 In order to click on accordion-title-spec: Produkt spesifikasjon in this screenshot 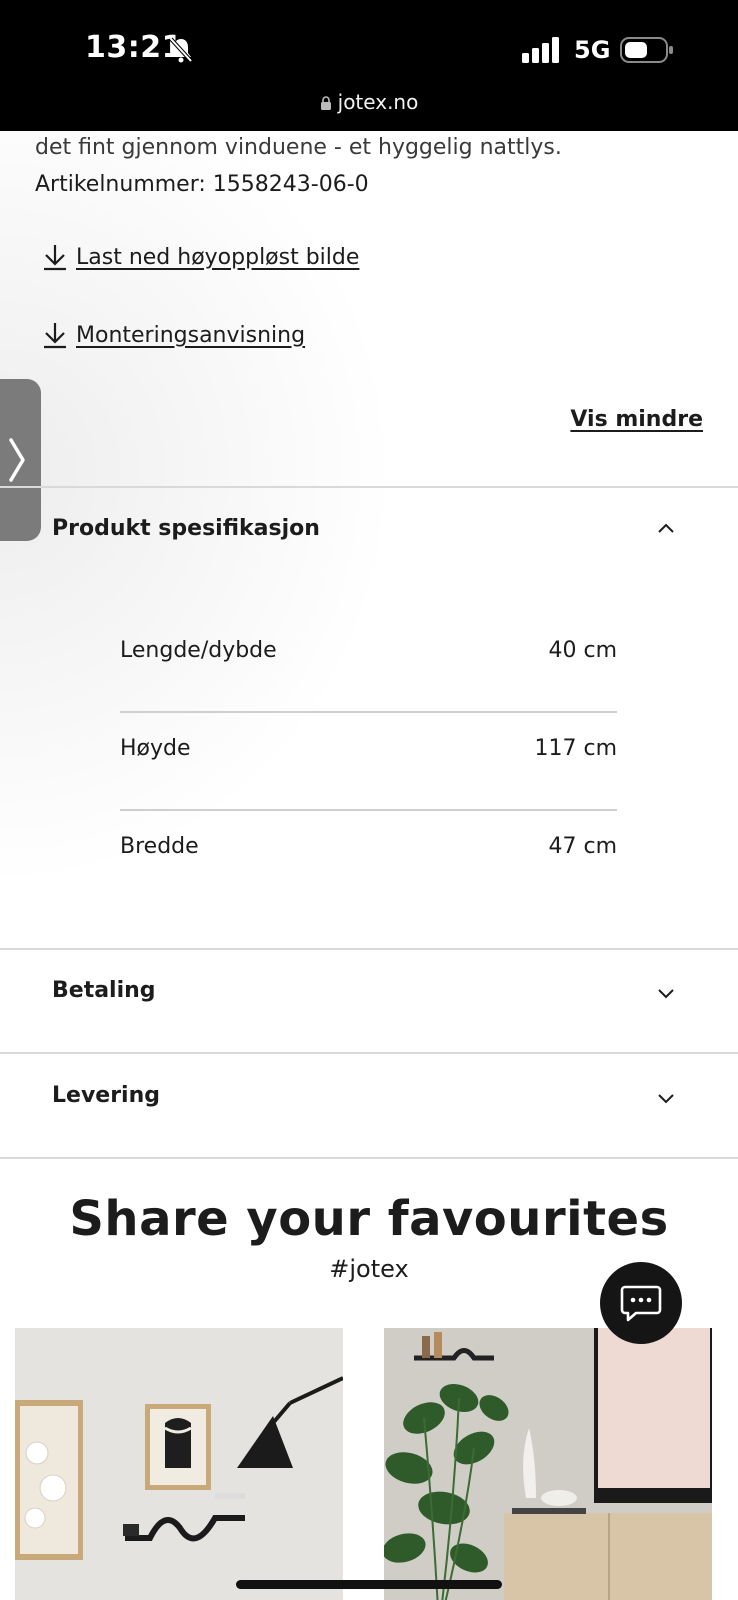, I will do `click(186, 528)`.